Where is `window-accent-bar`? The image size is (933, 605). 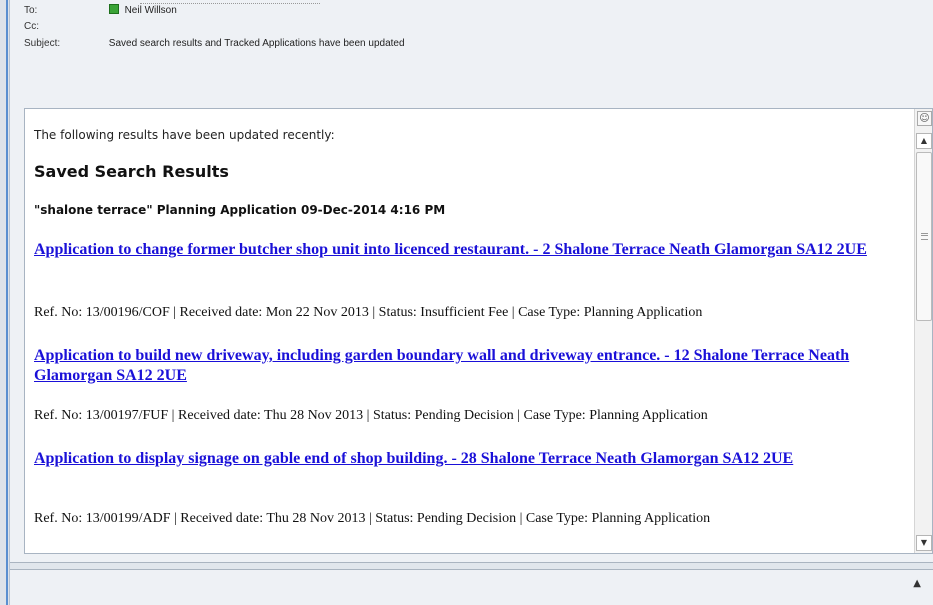 window-accent-bar is located at coordinates (7, 302).